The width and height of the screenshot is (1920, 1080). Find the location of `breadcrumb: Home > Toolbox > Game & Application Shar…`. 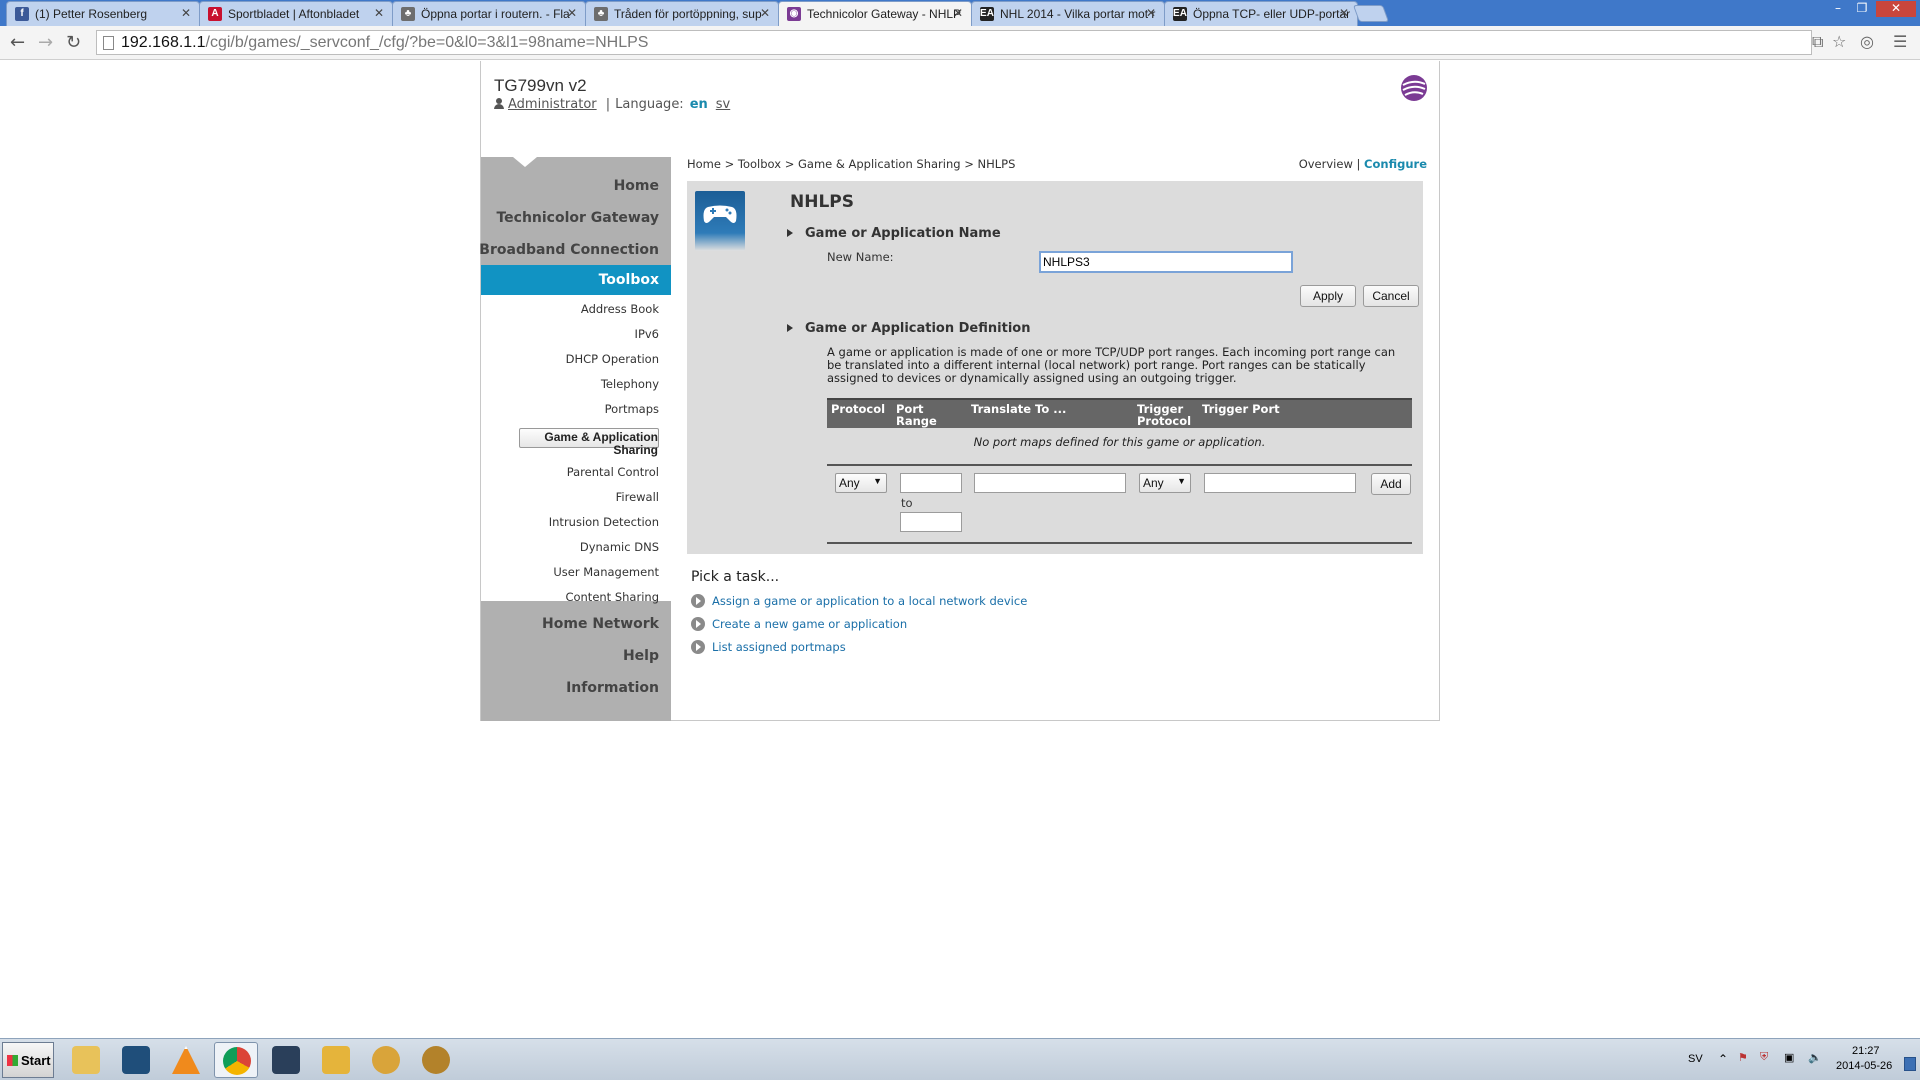

breadcrumb: Home > Toolbox > Game & Application Shar… is located at coordinates (851, 164).